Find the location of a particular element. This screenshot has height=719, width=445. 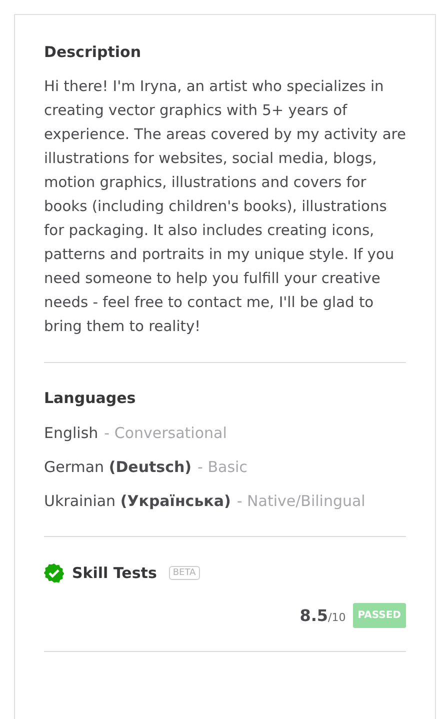

section-title: Languages is located at coordinates (90, 398).